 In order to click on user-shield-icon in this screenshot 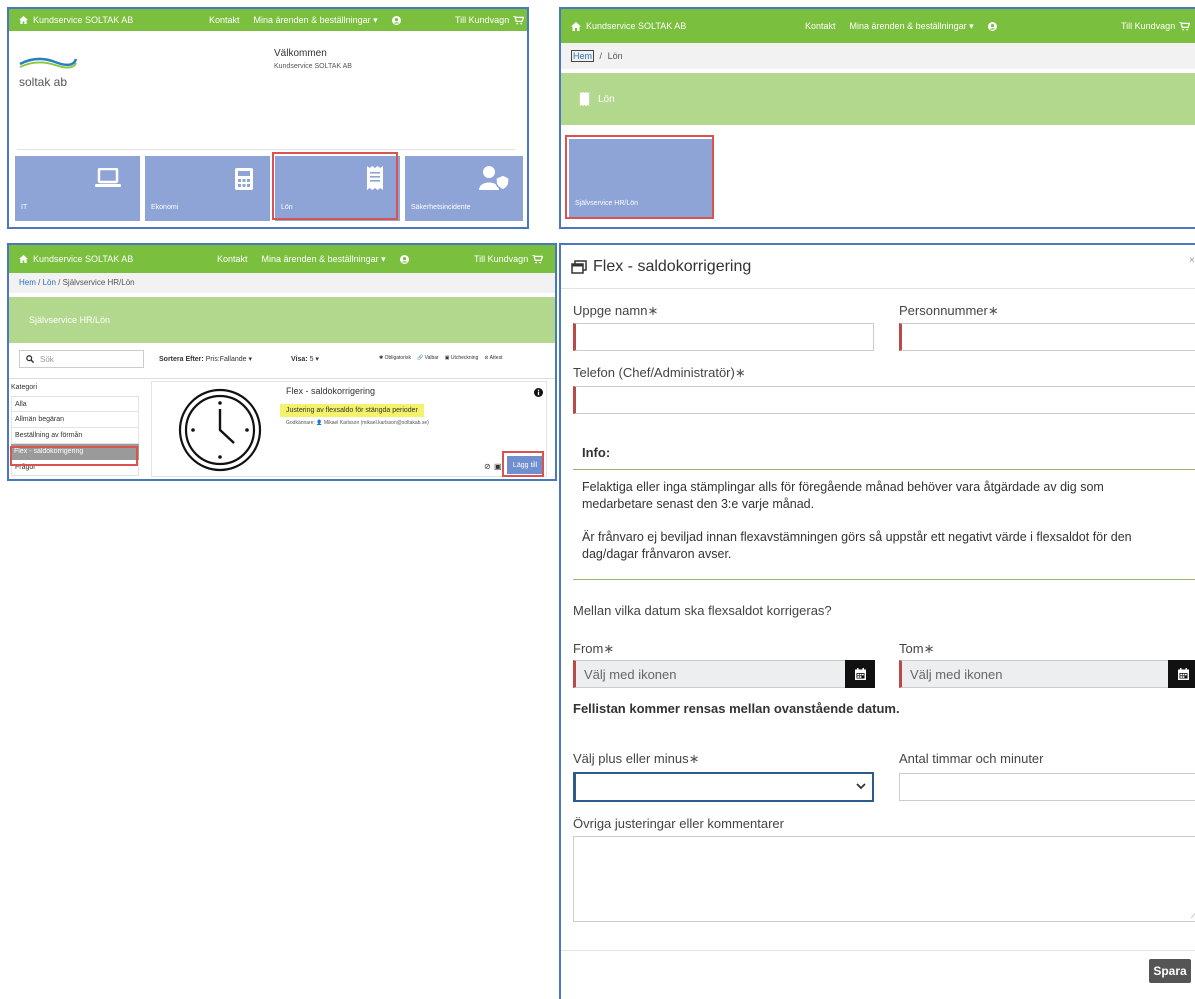, I will do `click(494, 178)`.